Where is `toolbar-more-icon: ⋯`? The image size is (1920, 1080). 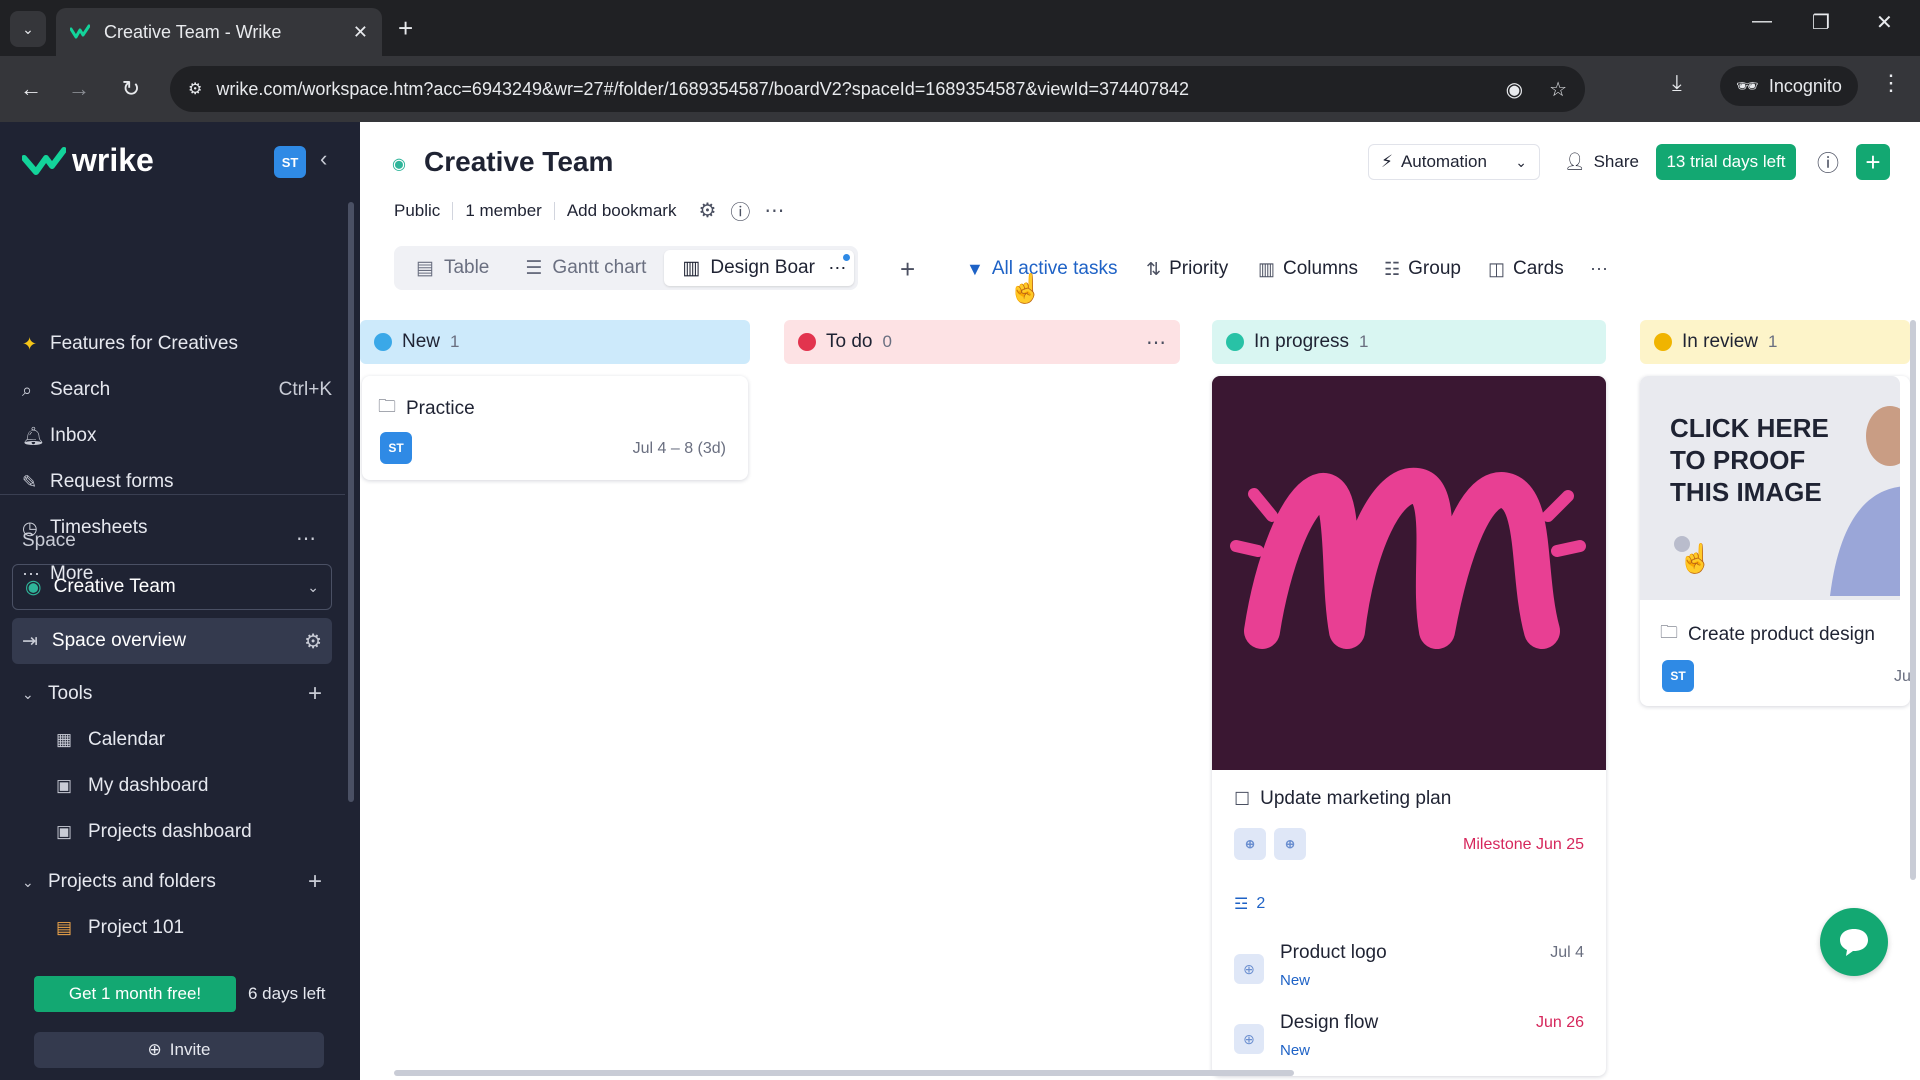 toolbar-more-icon: ⋯ is located at coordinates (1599, 269).